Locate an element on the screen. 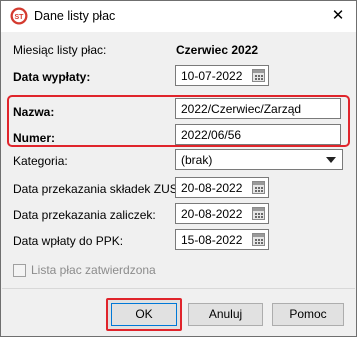 This screenshot has height=337, width=357. zus-date-label: Data przekazania składek ZUS: is located at coordinates (97, 189).